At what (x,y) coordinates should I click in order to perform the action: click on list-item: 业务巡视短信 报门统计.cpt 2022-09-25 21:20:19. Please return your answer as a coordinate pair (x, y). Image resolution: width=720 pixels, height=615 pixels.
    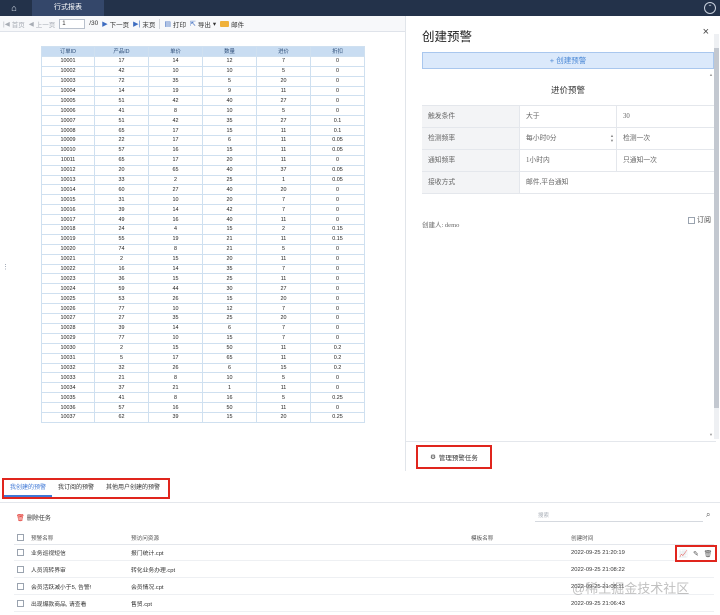
    Looking at the image, I should click on (364, 553).